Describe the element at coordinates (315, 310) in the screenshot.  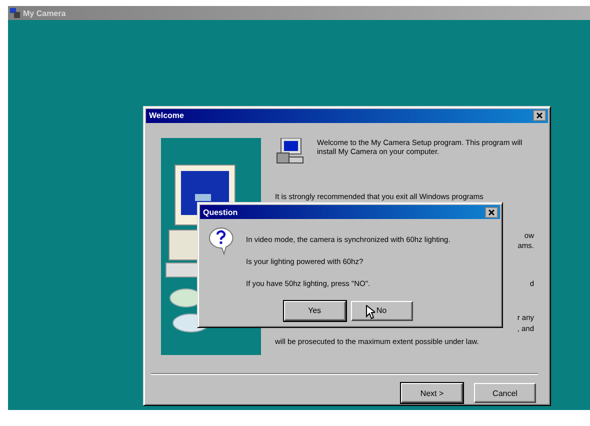
I see `dialog-button: Yes` at that location.